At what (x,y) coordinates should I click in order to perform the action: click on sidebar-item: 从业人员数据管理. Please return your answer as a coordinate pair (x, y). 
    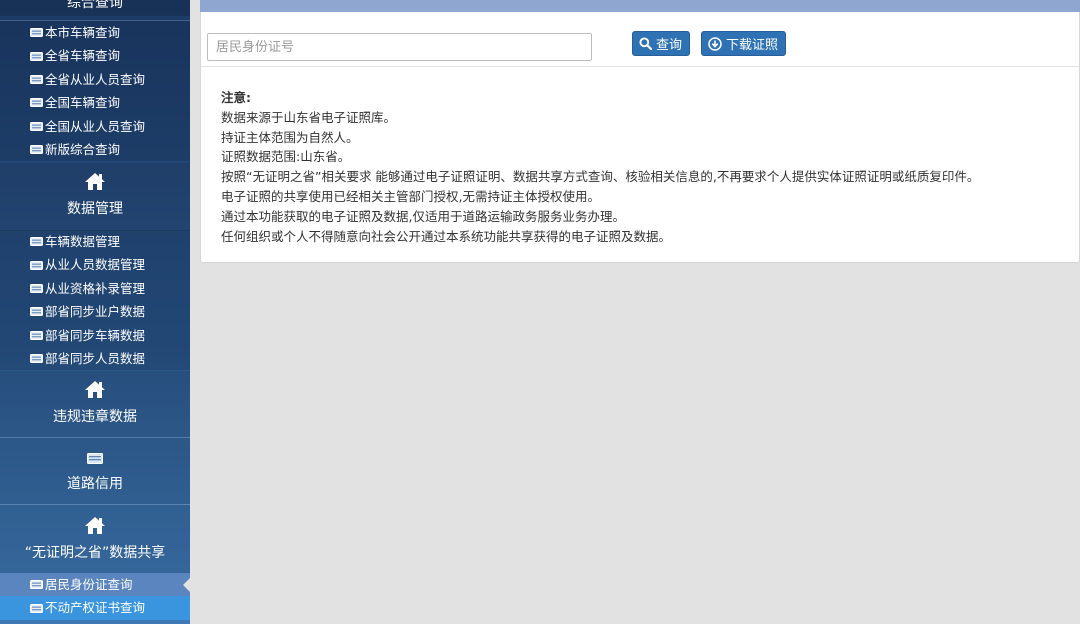
    Looking at the image, I should click on (95, 264).